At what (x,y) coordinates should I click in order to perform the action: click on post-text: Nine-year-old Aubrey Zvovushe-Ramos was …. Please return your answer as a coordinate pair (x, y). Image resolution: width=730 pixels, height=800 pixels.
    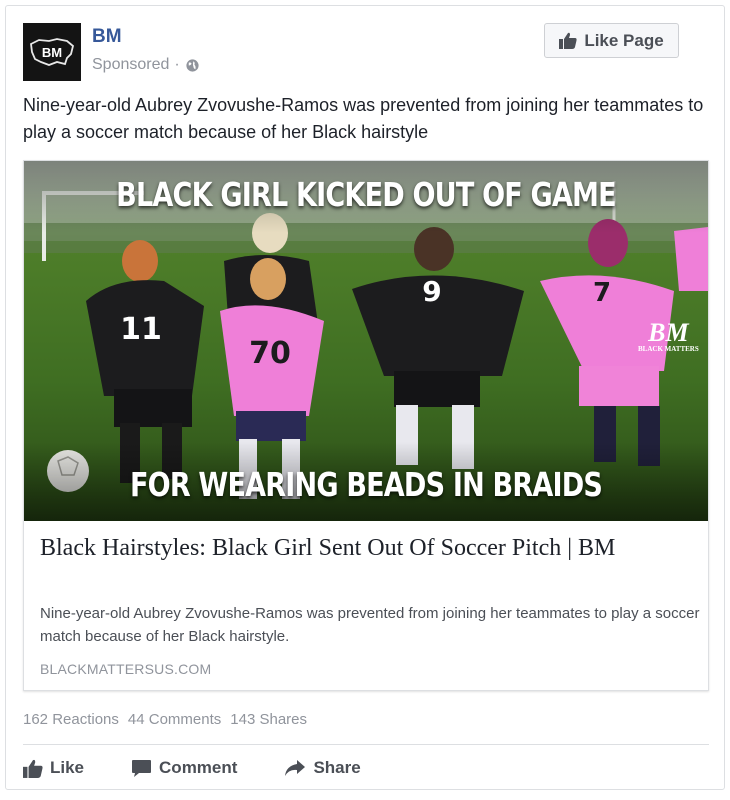
    Looking at the image, I should click on (363, 118).